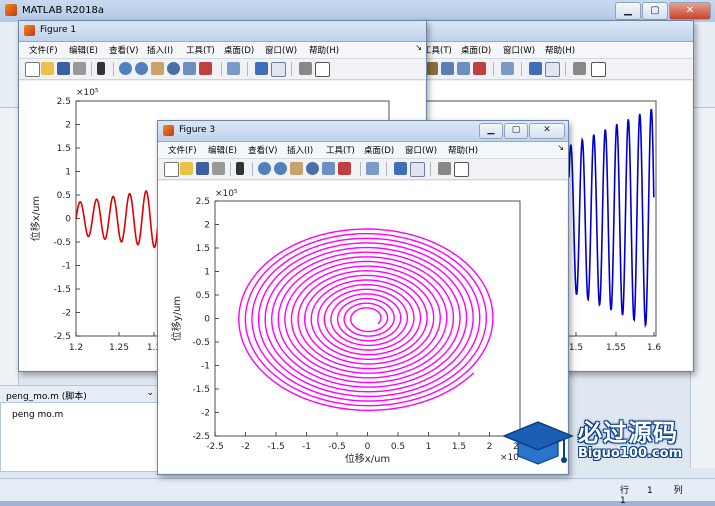 The image size is (715, 506). I want to click on y-tick-label: -0.5, so click(62, 243).